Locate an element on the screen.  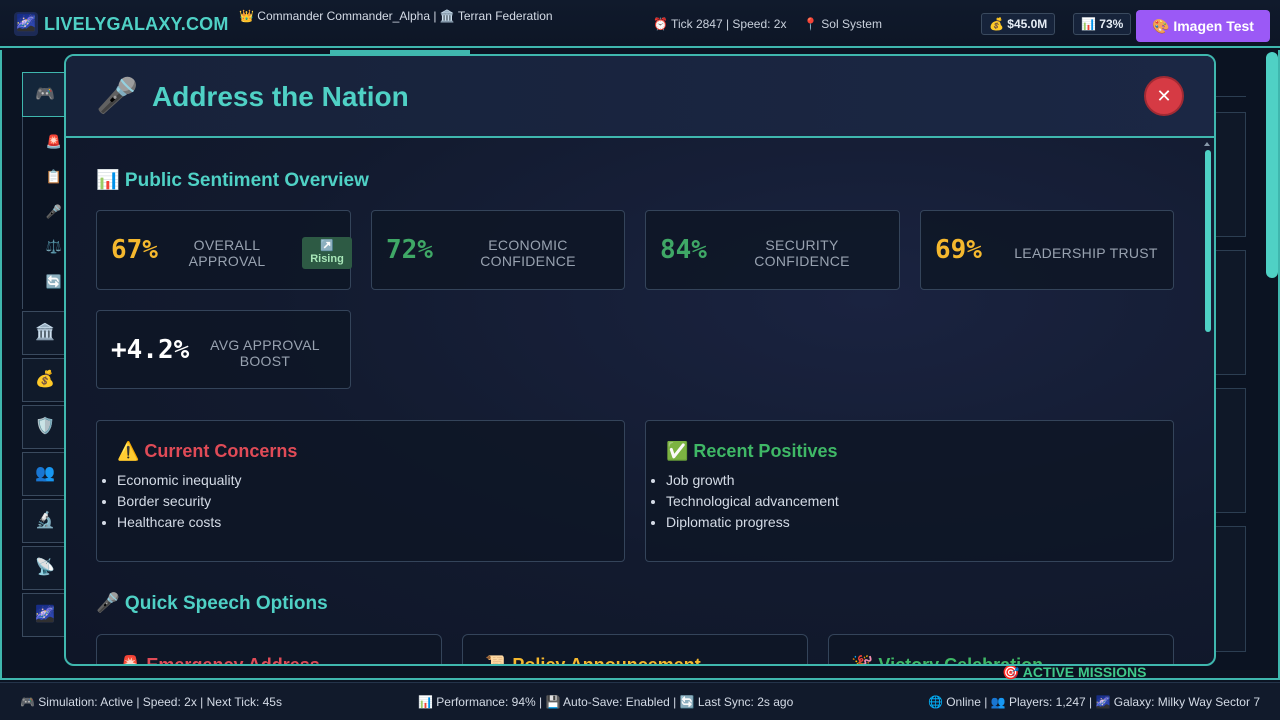
stat-value: 84% is located at coordinates (683, 250).